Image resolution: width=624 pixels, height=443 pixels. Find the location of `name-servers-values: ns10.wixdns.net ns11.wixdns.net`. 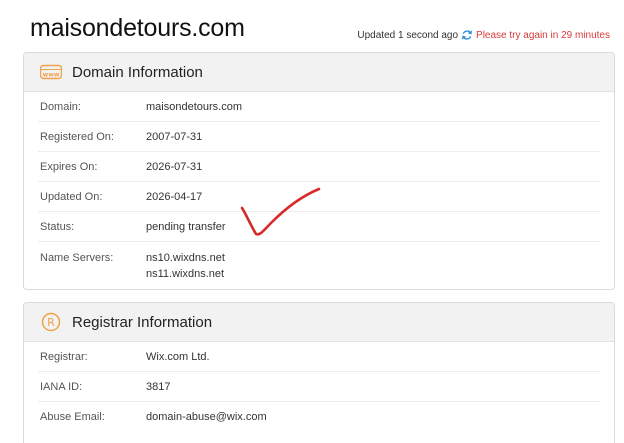

name-servers-values: ns10.wixdns.net ns11.wixdns.net is located at coordinates (373, 266).